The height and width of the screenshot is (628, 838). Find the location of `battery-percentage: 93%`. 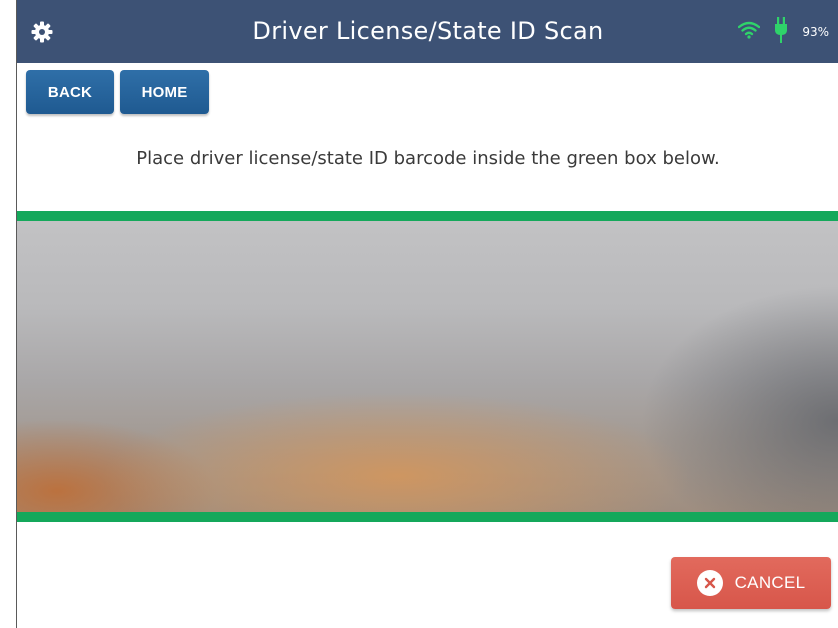

battery-percentage: 93% is located at coordinates (815, 31).